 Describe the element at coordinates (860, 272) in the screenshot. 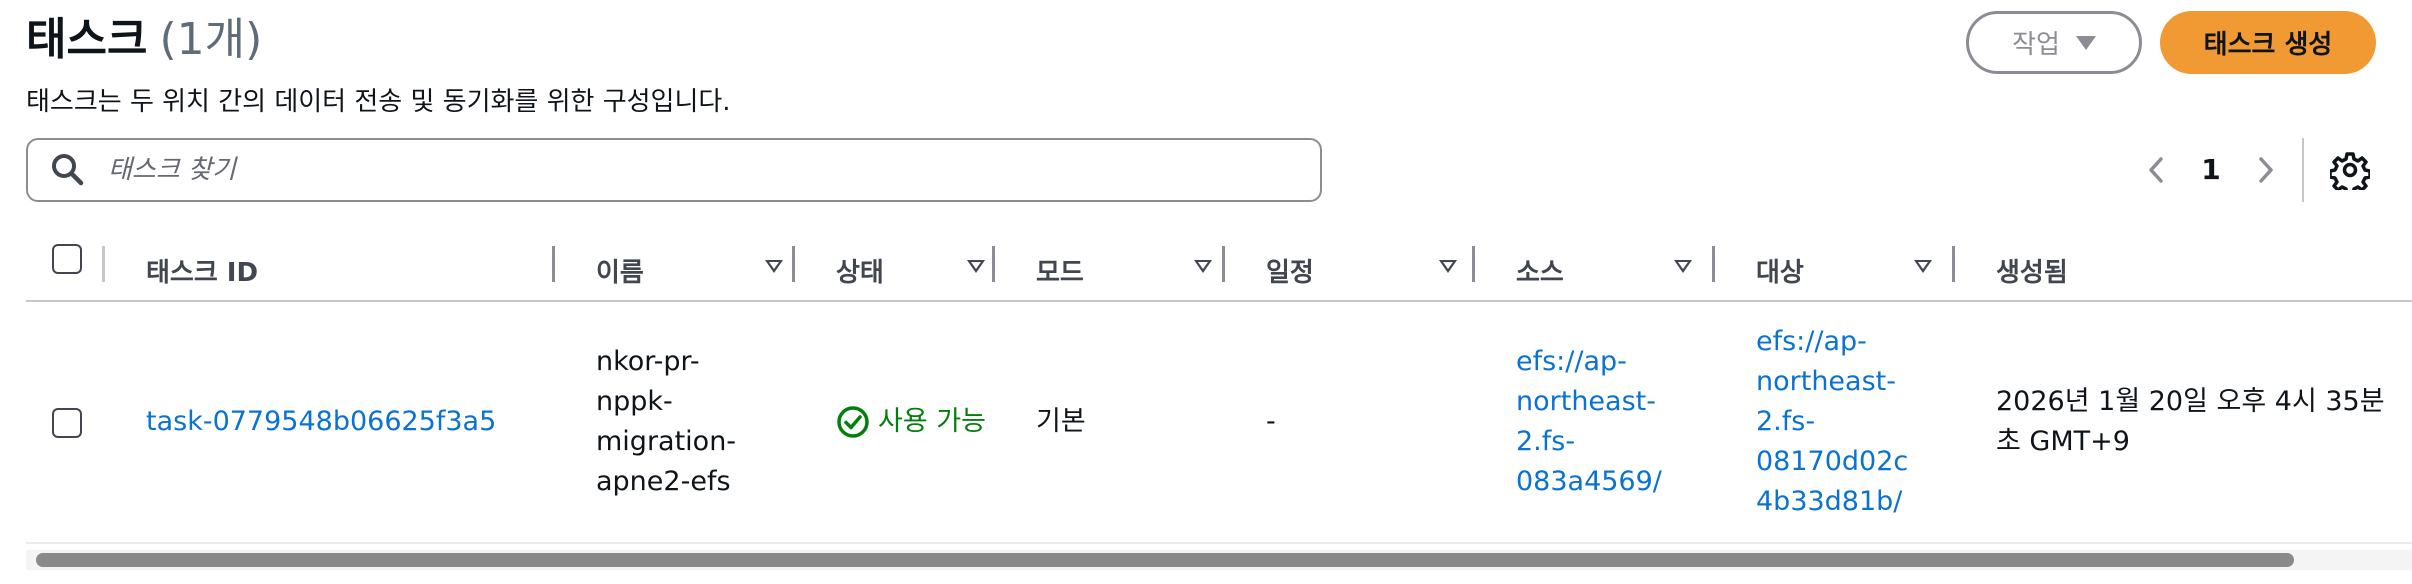

I see `column-header-label: 상태` at that location.